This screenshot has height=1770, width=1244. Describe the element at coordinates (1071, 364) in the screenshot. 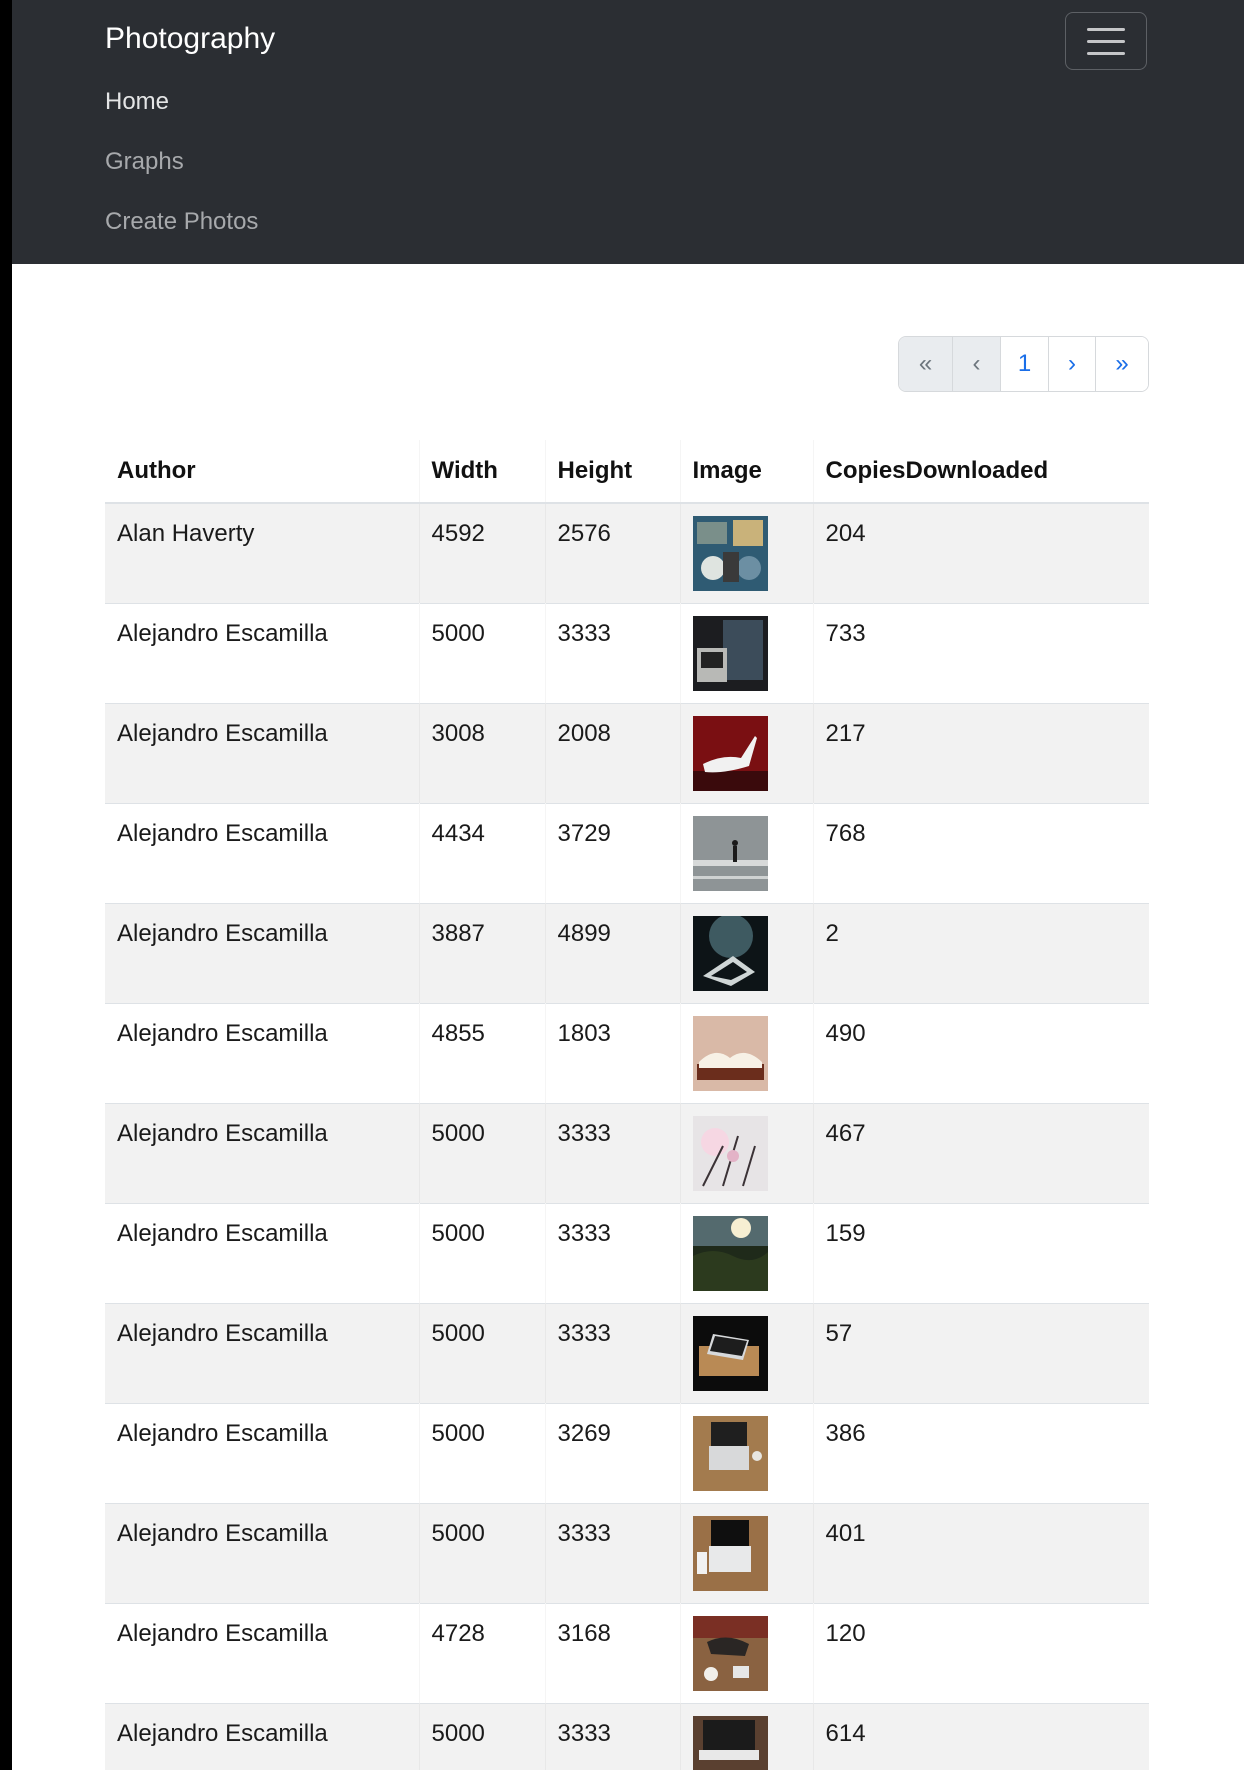

I see `pagination-next-button: ›` at that location.